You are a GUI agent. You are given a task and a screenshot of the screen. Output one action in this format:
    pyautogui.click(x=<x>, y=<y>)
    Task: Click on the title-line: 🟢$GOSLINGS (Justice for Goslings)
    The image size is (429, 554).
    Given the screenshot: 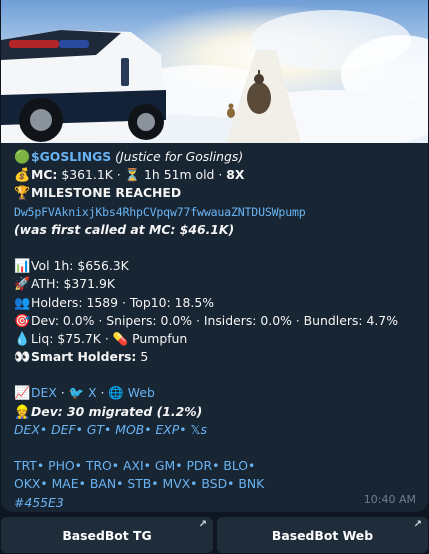 What is the action you would take?
    pyautogui.click(x=216, y=157)
    